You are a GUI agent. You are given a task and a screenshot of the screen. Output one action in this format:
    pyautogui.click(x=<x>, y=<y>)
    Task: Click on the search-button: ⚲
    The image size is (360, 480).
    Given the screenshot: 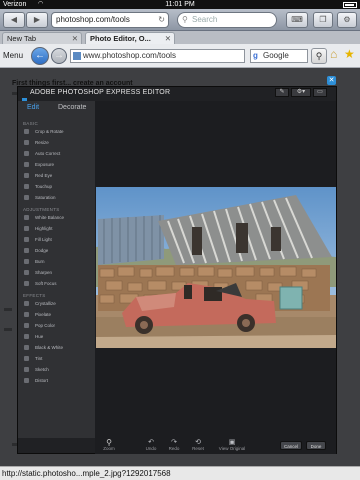 What is the action you would take?
    pyautogui.click(x=319, y=56)
    